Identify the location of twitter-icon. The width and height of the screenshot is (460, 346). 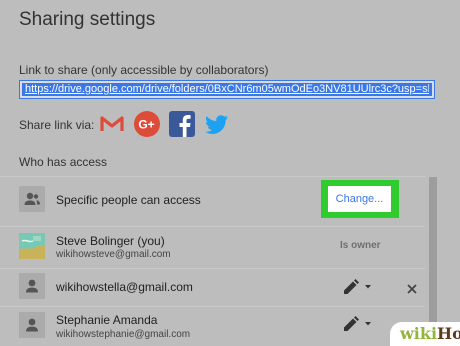
(217, 124).